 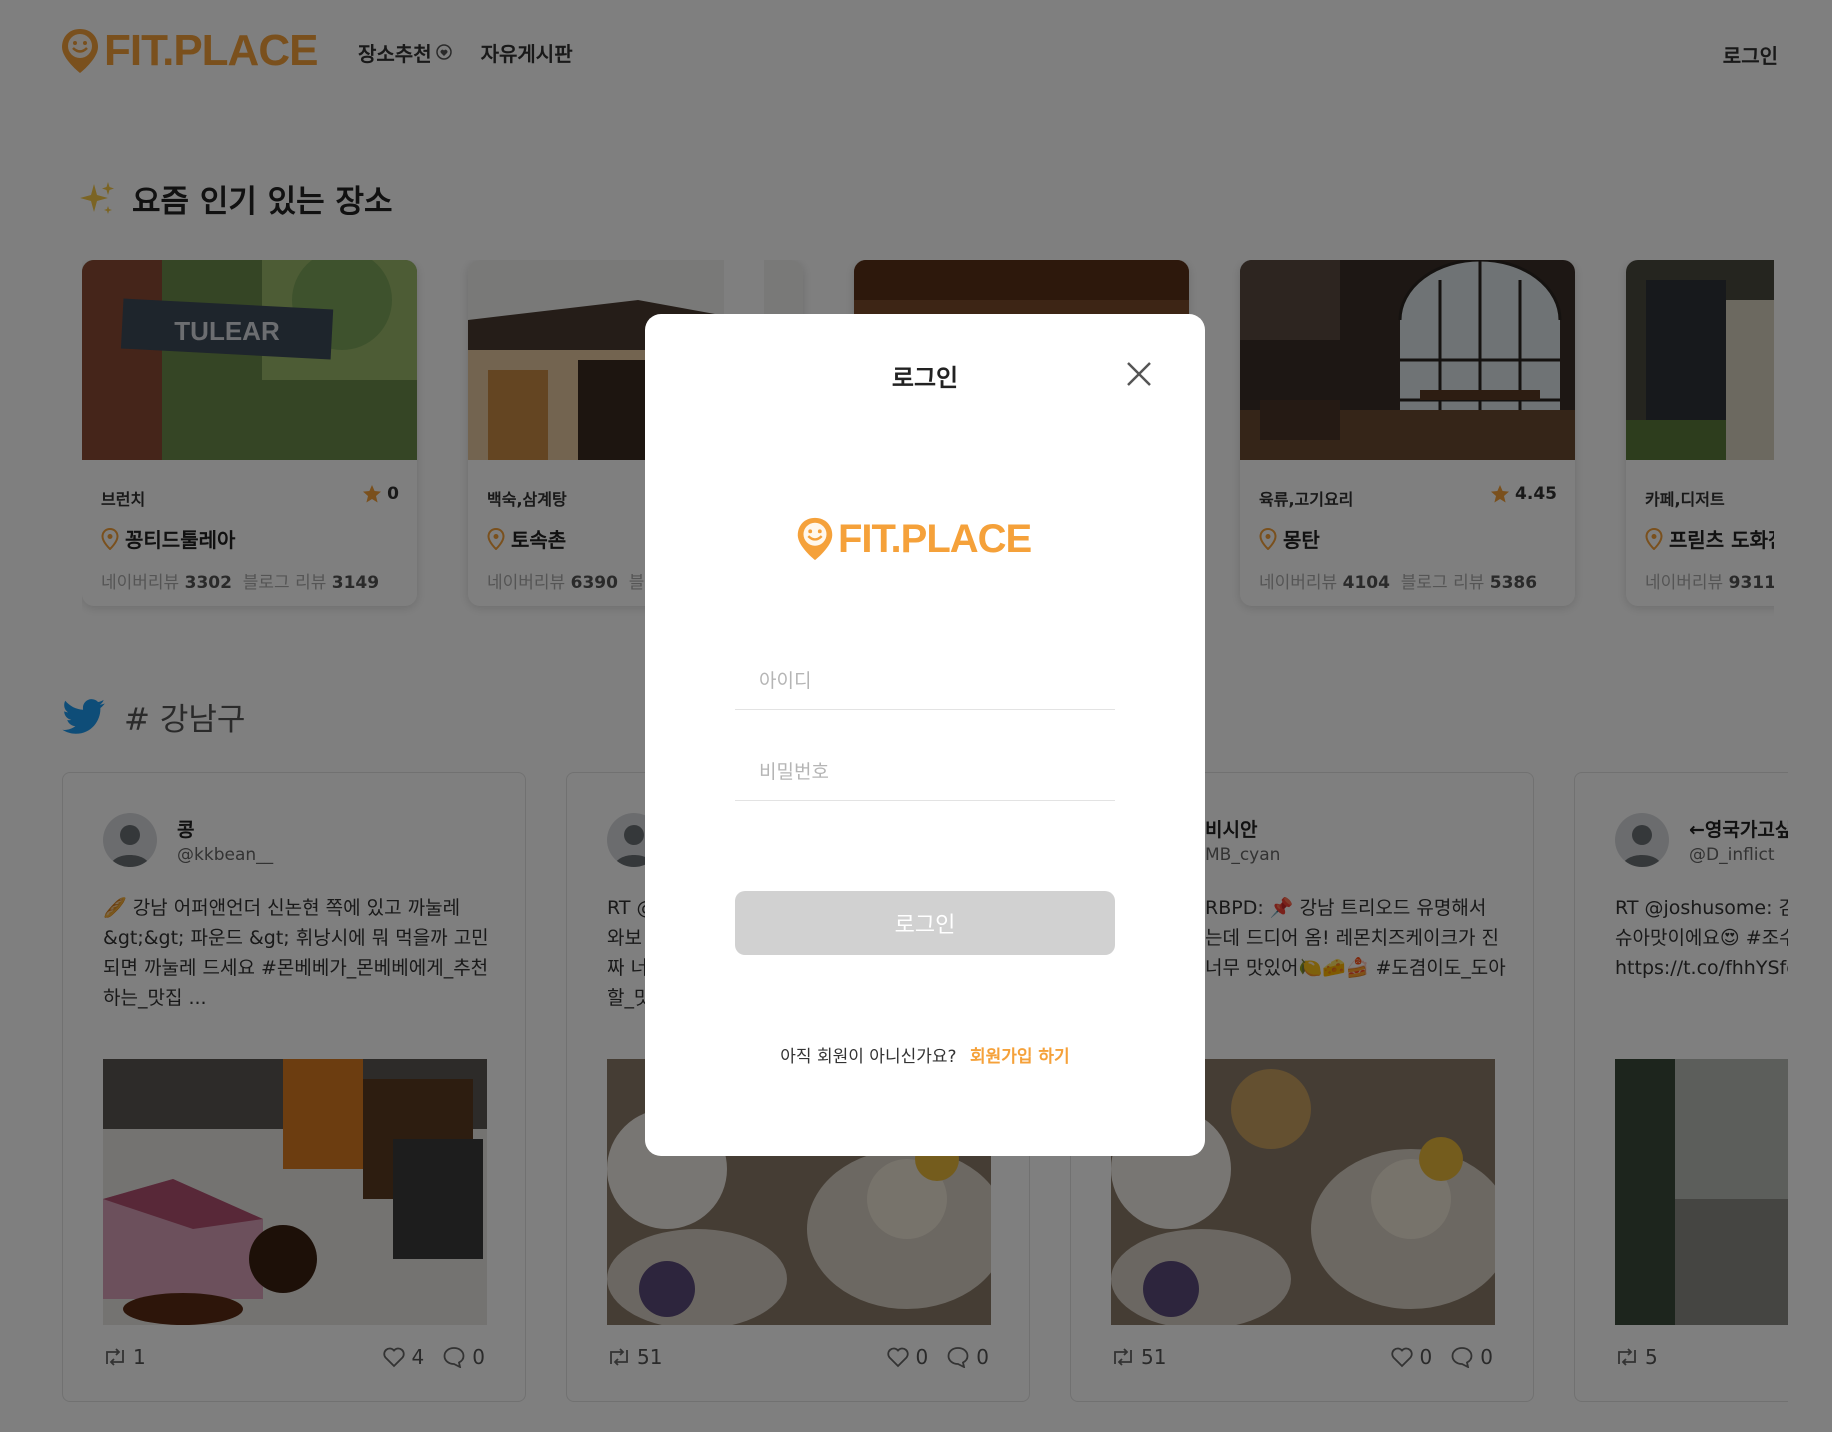 I want to click on modal-title: 로그인, so click(x=925, y=378).